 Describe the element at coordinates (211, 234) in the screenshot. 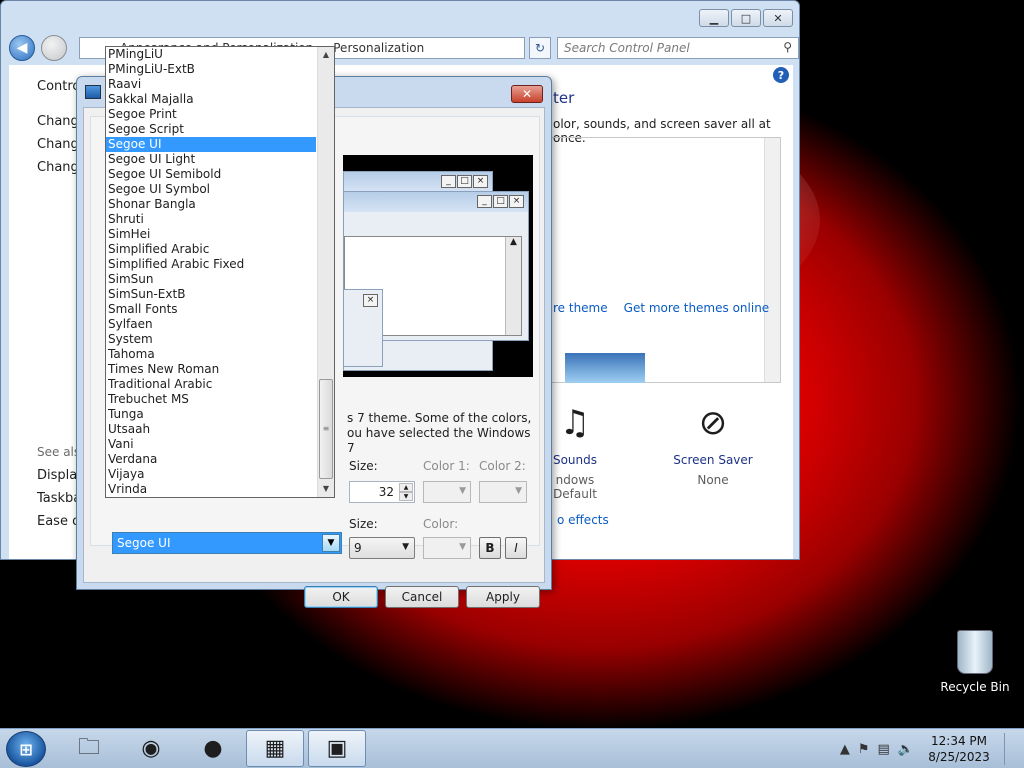

I see `font-option: SimHei` at that location.